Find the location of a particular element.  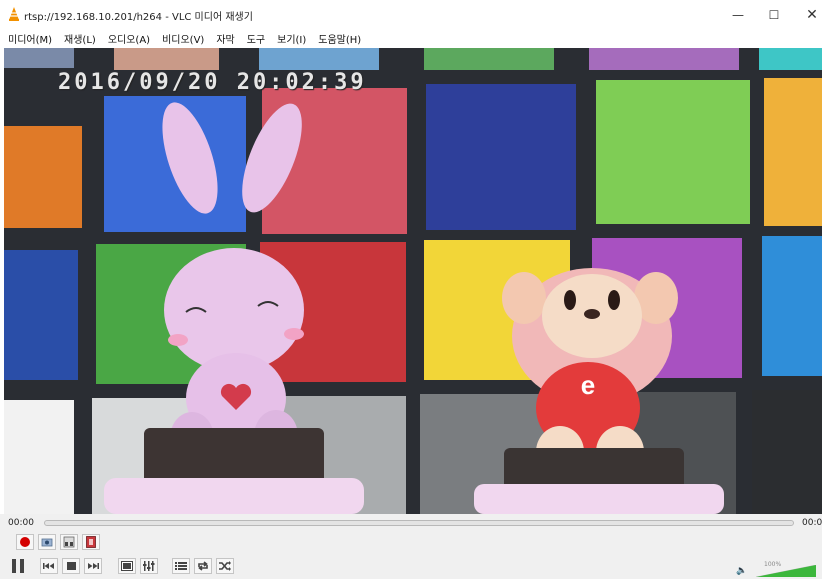

speaker-icon: 🔈 is located at coordinates (741, 571).